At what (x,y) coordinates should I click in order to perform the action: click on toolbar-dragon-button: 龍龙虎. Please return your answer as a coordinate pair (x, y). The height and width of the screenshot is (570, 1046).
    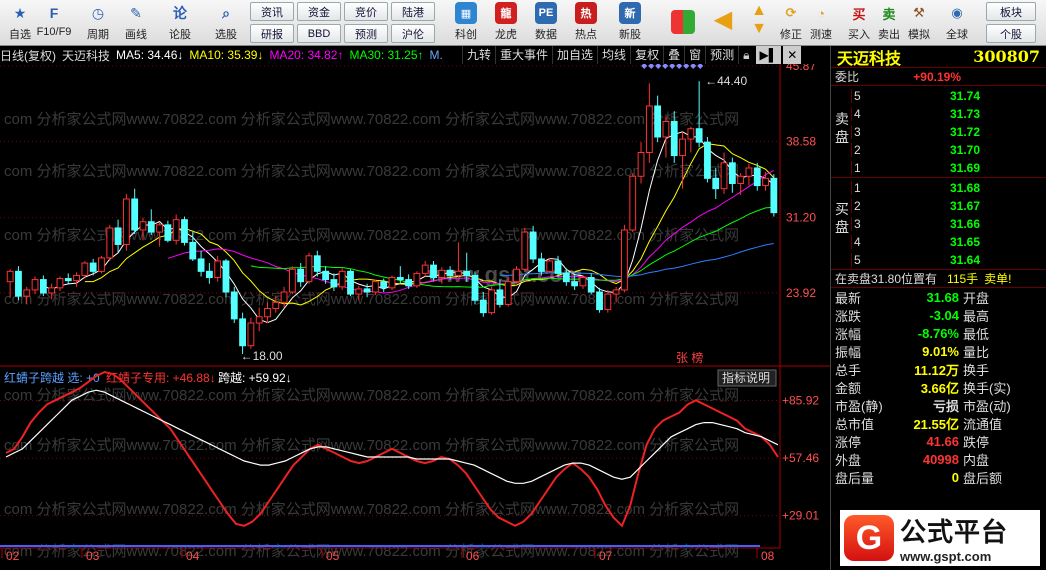
    Looking at the image, I should click on (506, 23).